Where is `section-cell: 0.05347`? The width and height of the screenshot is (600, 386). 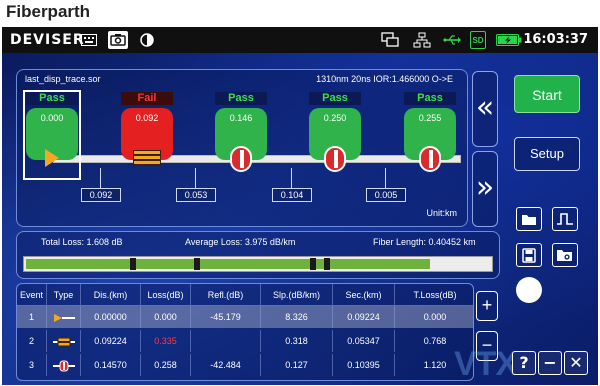
section-cell: 0.05347 is located at coordinates (364, 341).